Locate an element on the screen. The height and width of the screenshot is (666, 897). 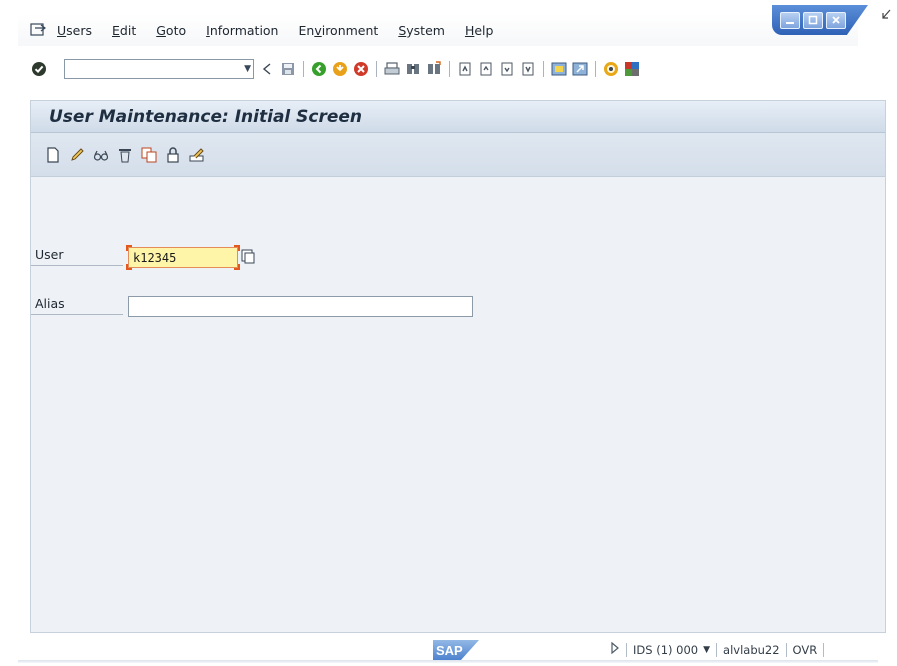
value-help-icon is located at coordinates (248, 257).